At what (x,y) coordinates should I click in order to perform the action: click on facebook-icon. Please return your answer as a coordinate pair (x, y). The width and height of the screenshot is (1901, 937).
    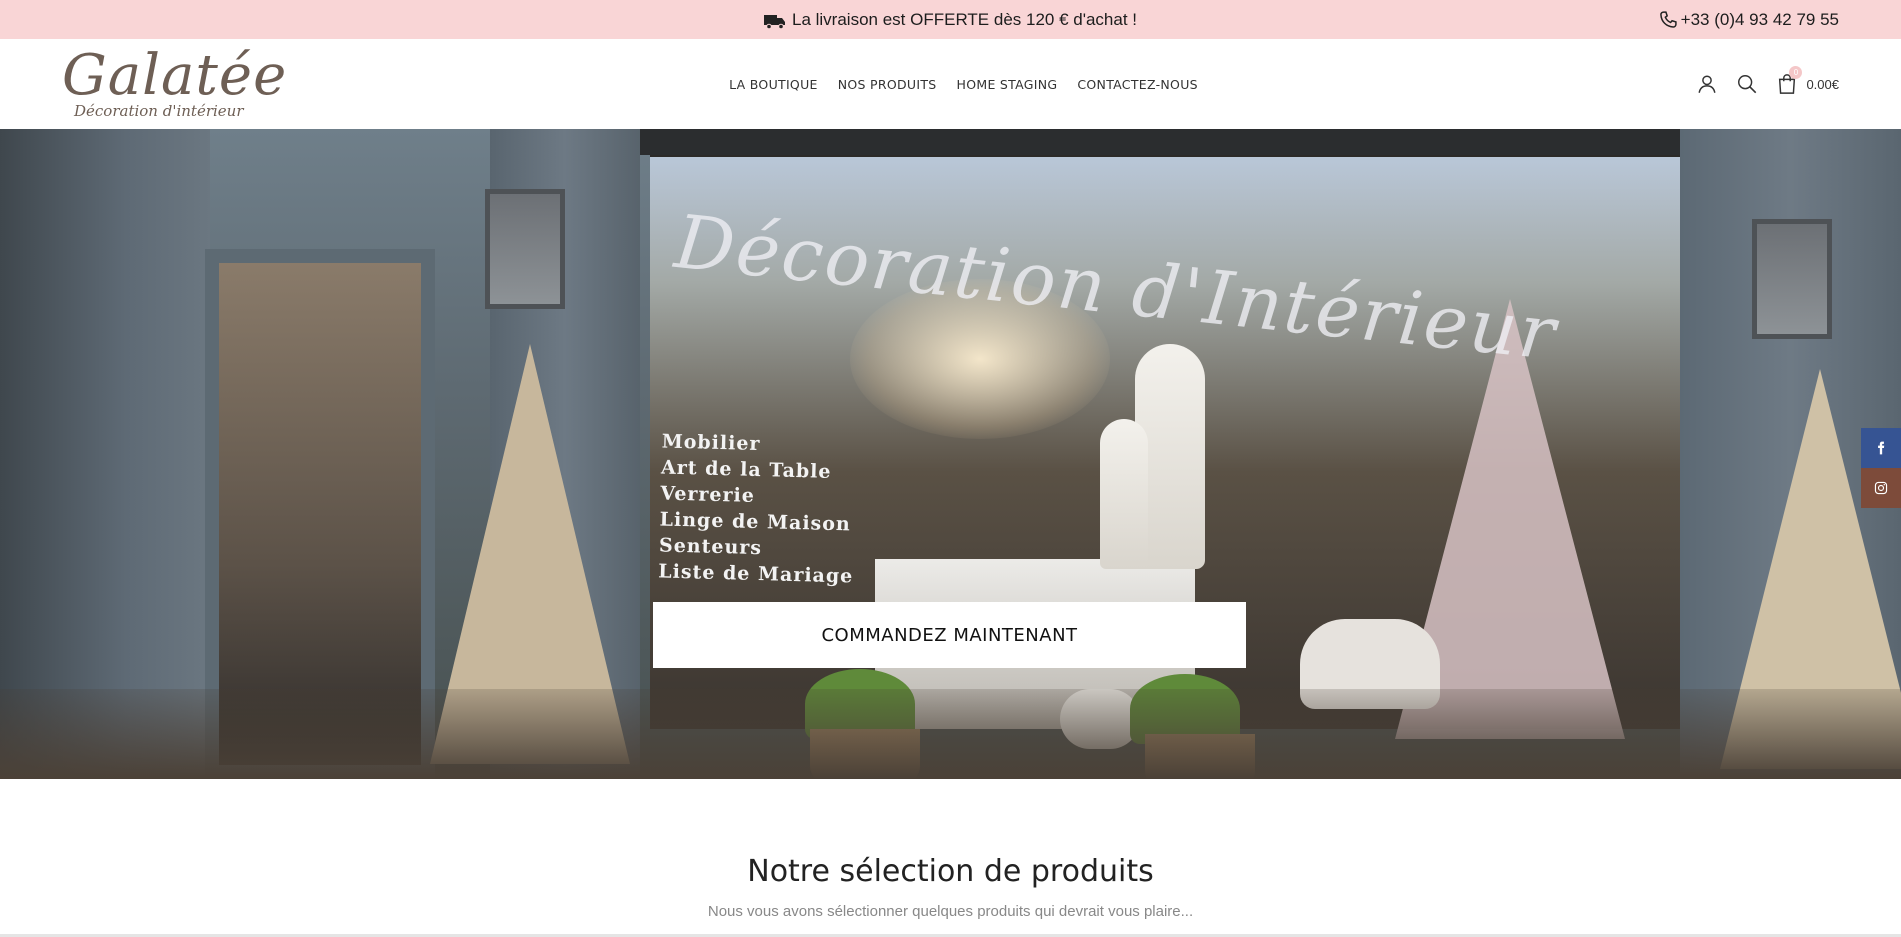
    Looking at the image, I should click on (1881, 448).